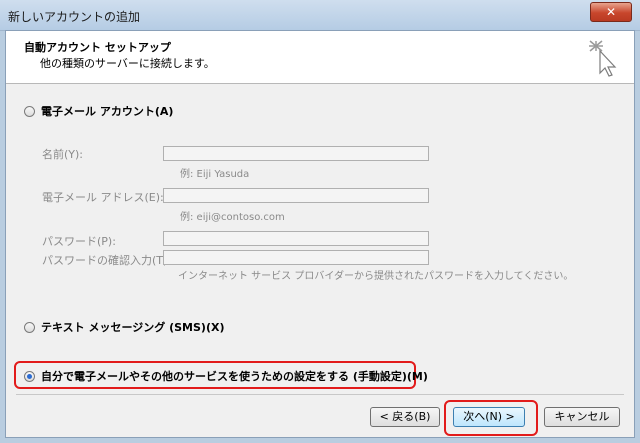 The width and height of the screenshot is (640, 443). Describe the element at coordinates (29, 327) in the screenshot. I see `text-messaging-radio` at that location.